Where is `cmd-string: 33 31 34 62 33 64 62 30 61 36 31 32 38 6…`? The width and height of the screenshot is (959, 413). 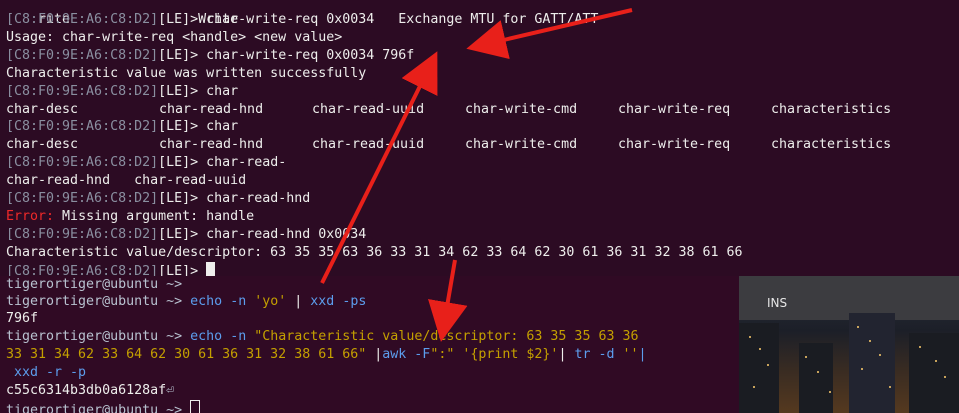 cmd-string: 33 31 34 62 33 64 62 30 61 36 31 32 38 6… is located at coordinates (186, 354).